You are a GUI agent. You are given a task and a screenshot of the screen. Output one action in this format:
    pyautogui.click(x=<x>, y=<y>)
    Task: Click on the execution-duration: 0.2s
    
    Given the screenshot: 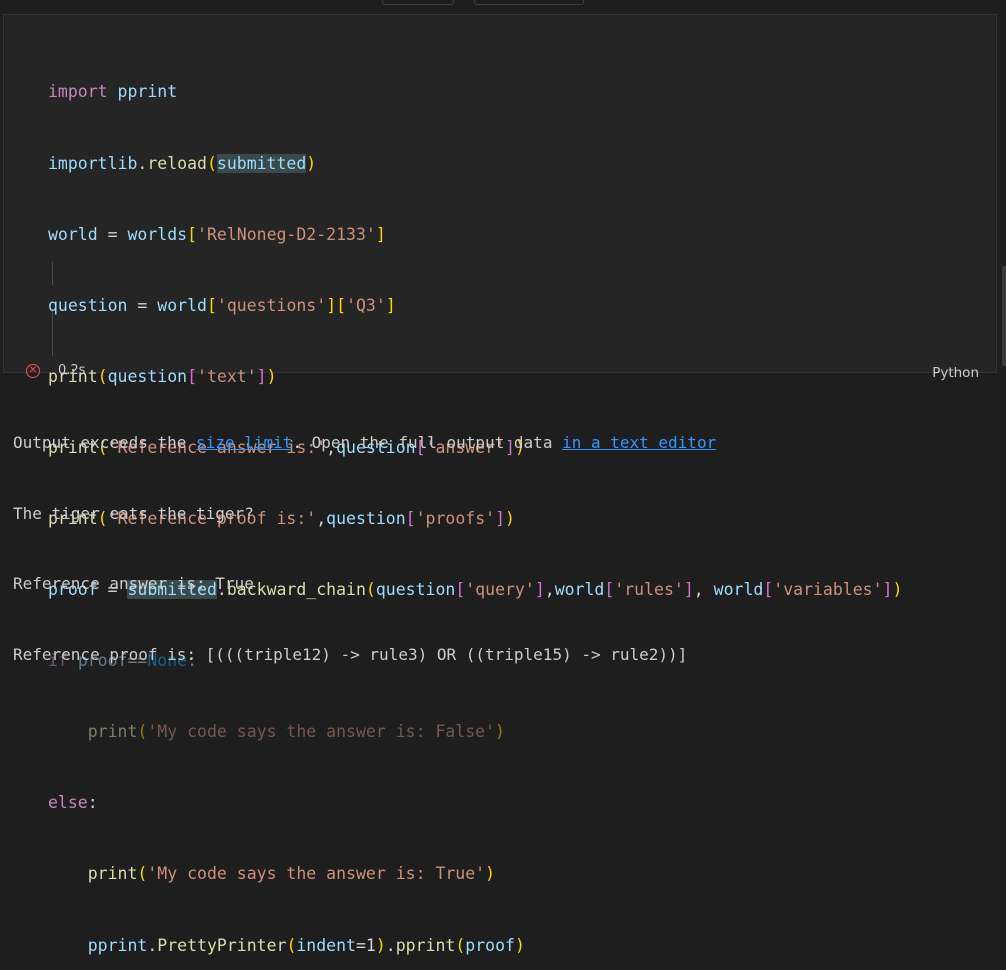 What is the action you would take?
    pyautogui.click(x=72, y=370)
    